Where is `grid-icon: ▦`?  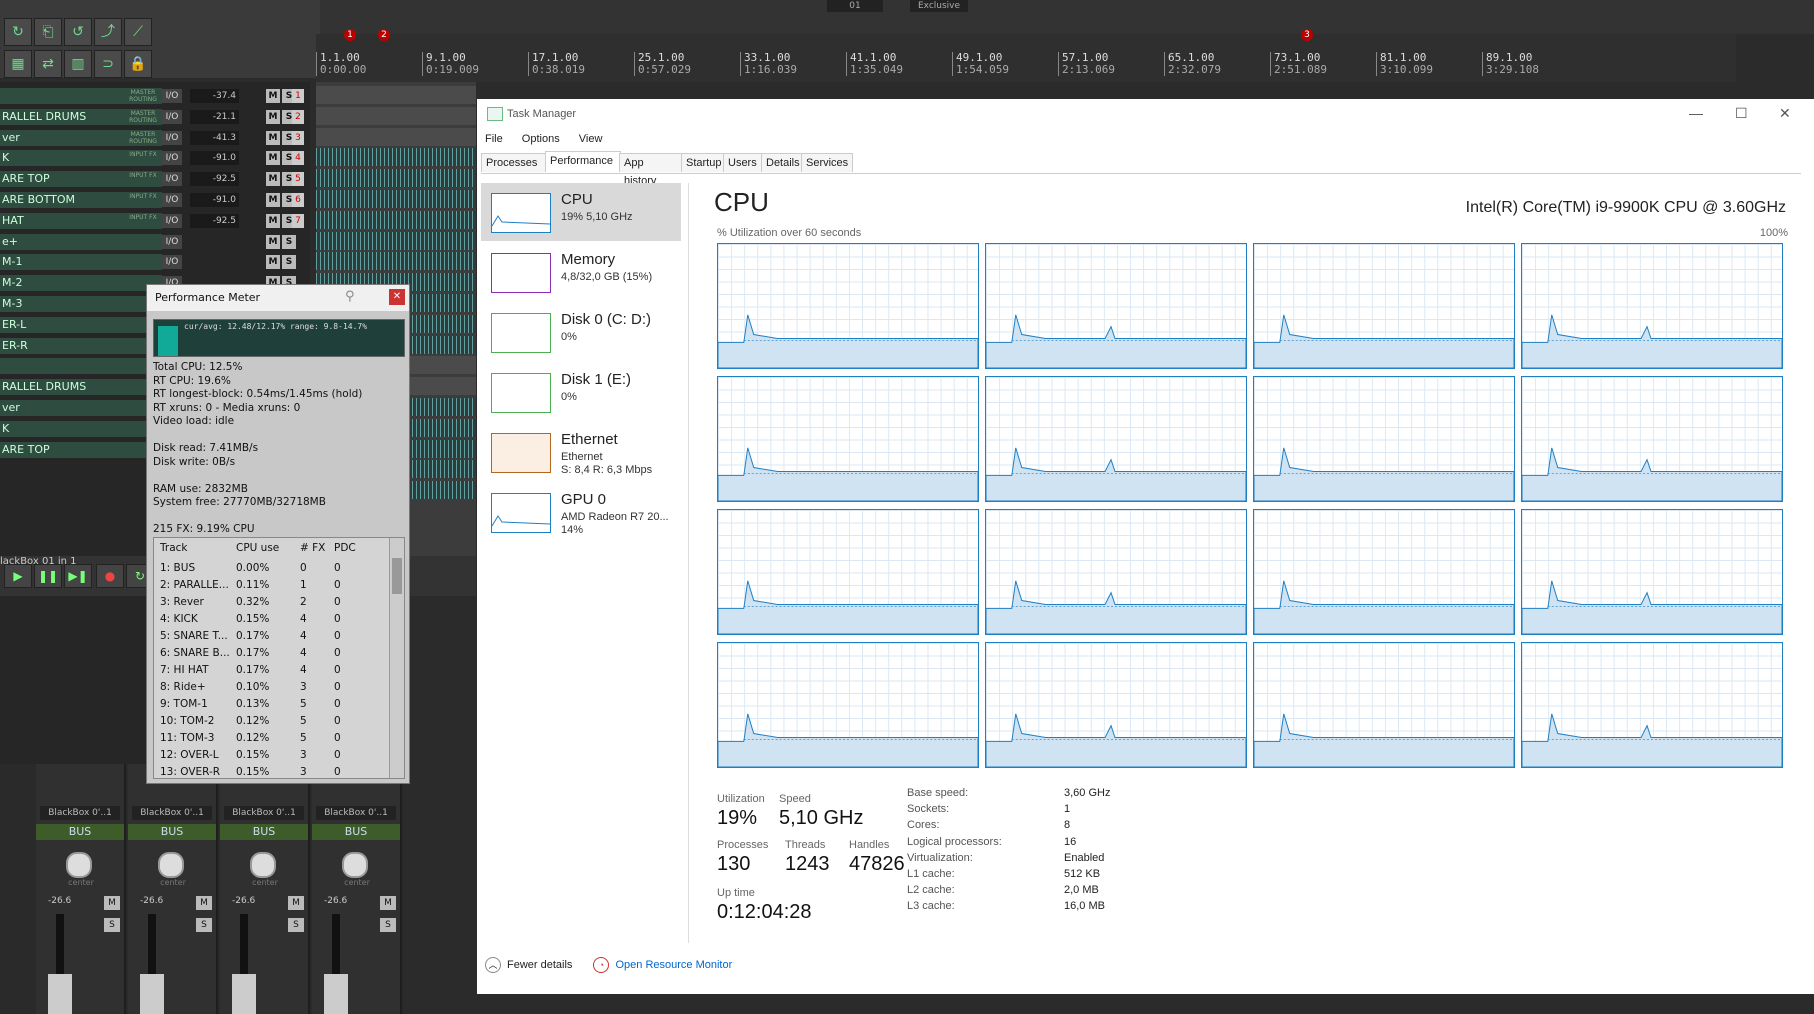 grid-icon: ▦ is located at coordinates (18, 64).